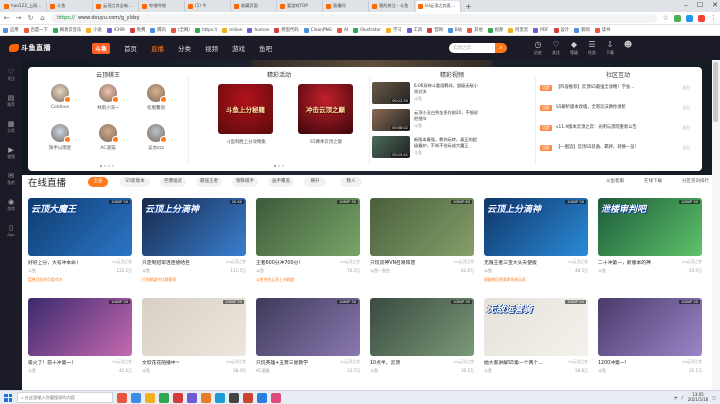 This screenshot has height=404, width=720. Describe the element at coordinates (24, 6) in the screenshot. I see `browser-tab: hao123_上网从这里开始` at that location.